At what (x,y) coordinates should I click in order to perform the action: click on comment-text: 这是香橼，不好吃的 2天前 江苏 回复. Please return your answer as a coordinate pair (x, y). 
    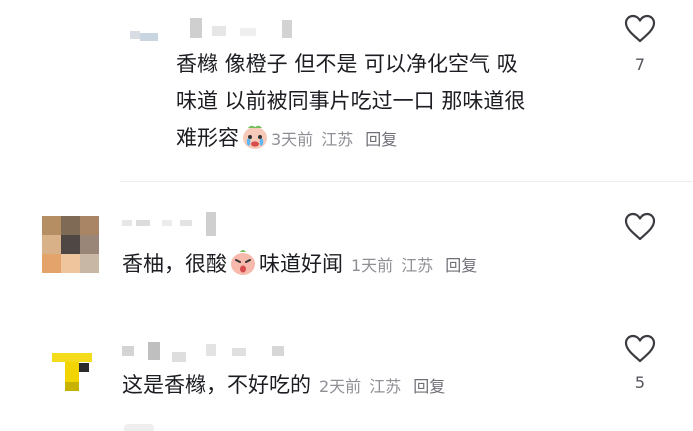
    Looking at the image, I should click on (284, 385).